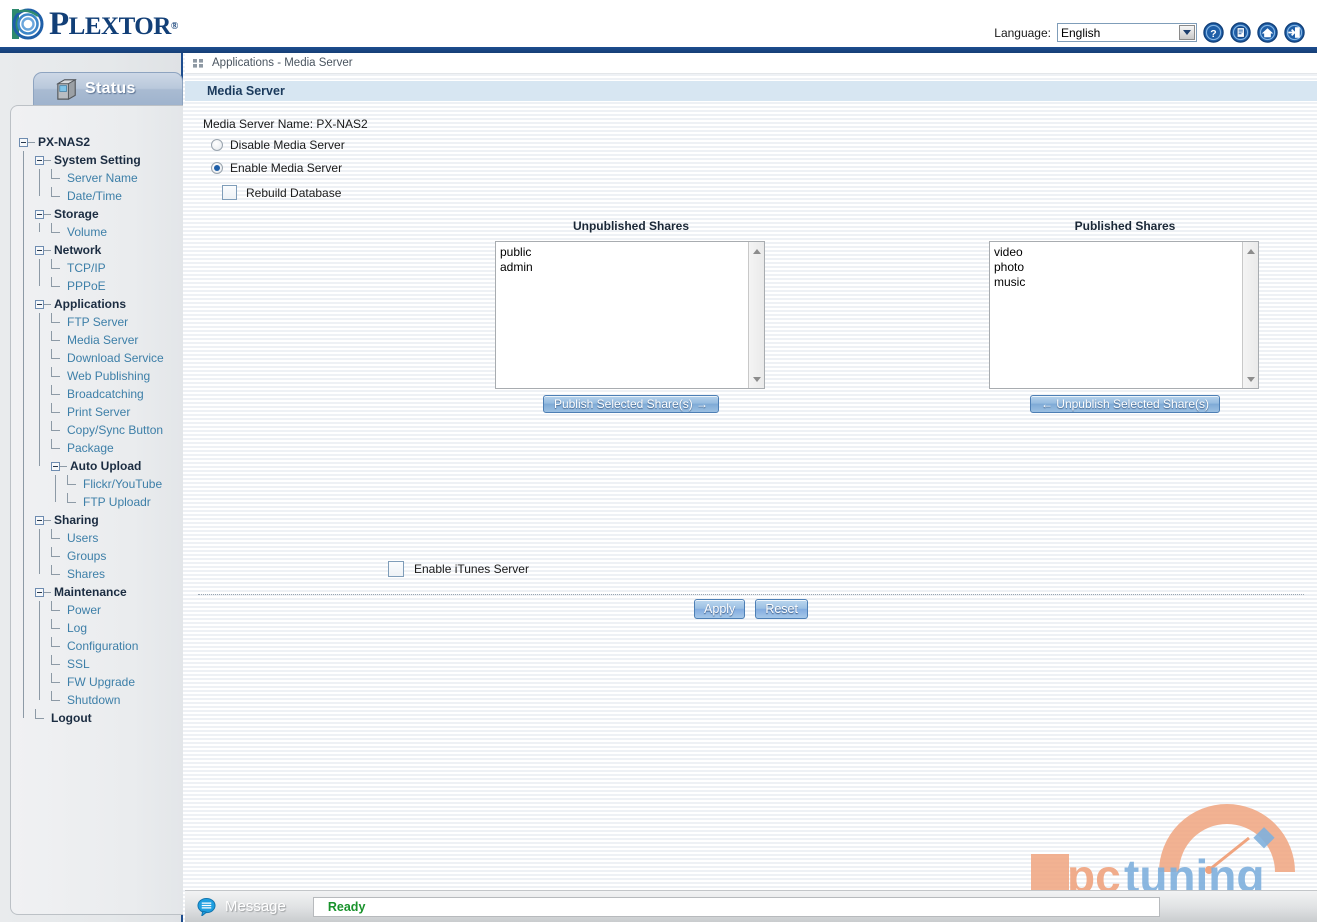 This screenshot has height=922, width=1317. What do you see at coordinates (1250, 315) in the screenshot?
I see `published-scrollbar` at bounding box center [1250, 315].